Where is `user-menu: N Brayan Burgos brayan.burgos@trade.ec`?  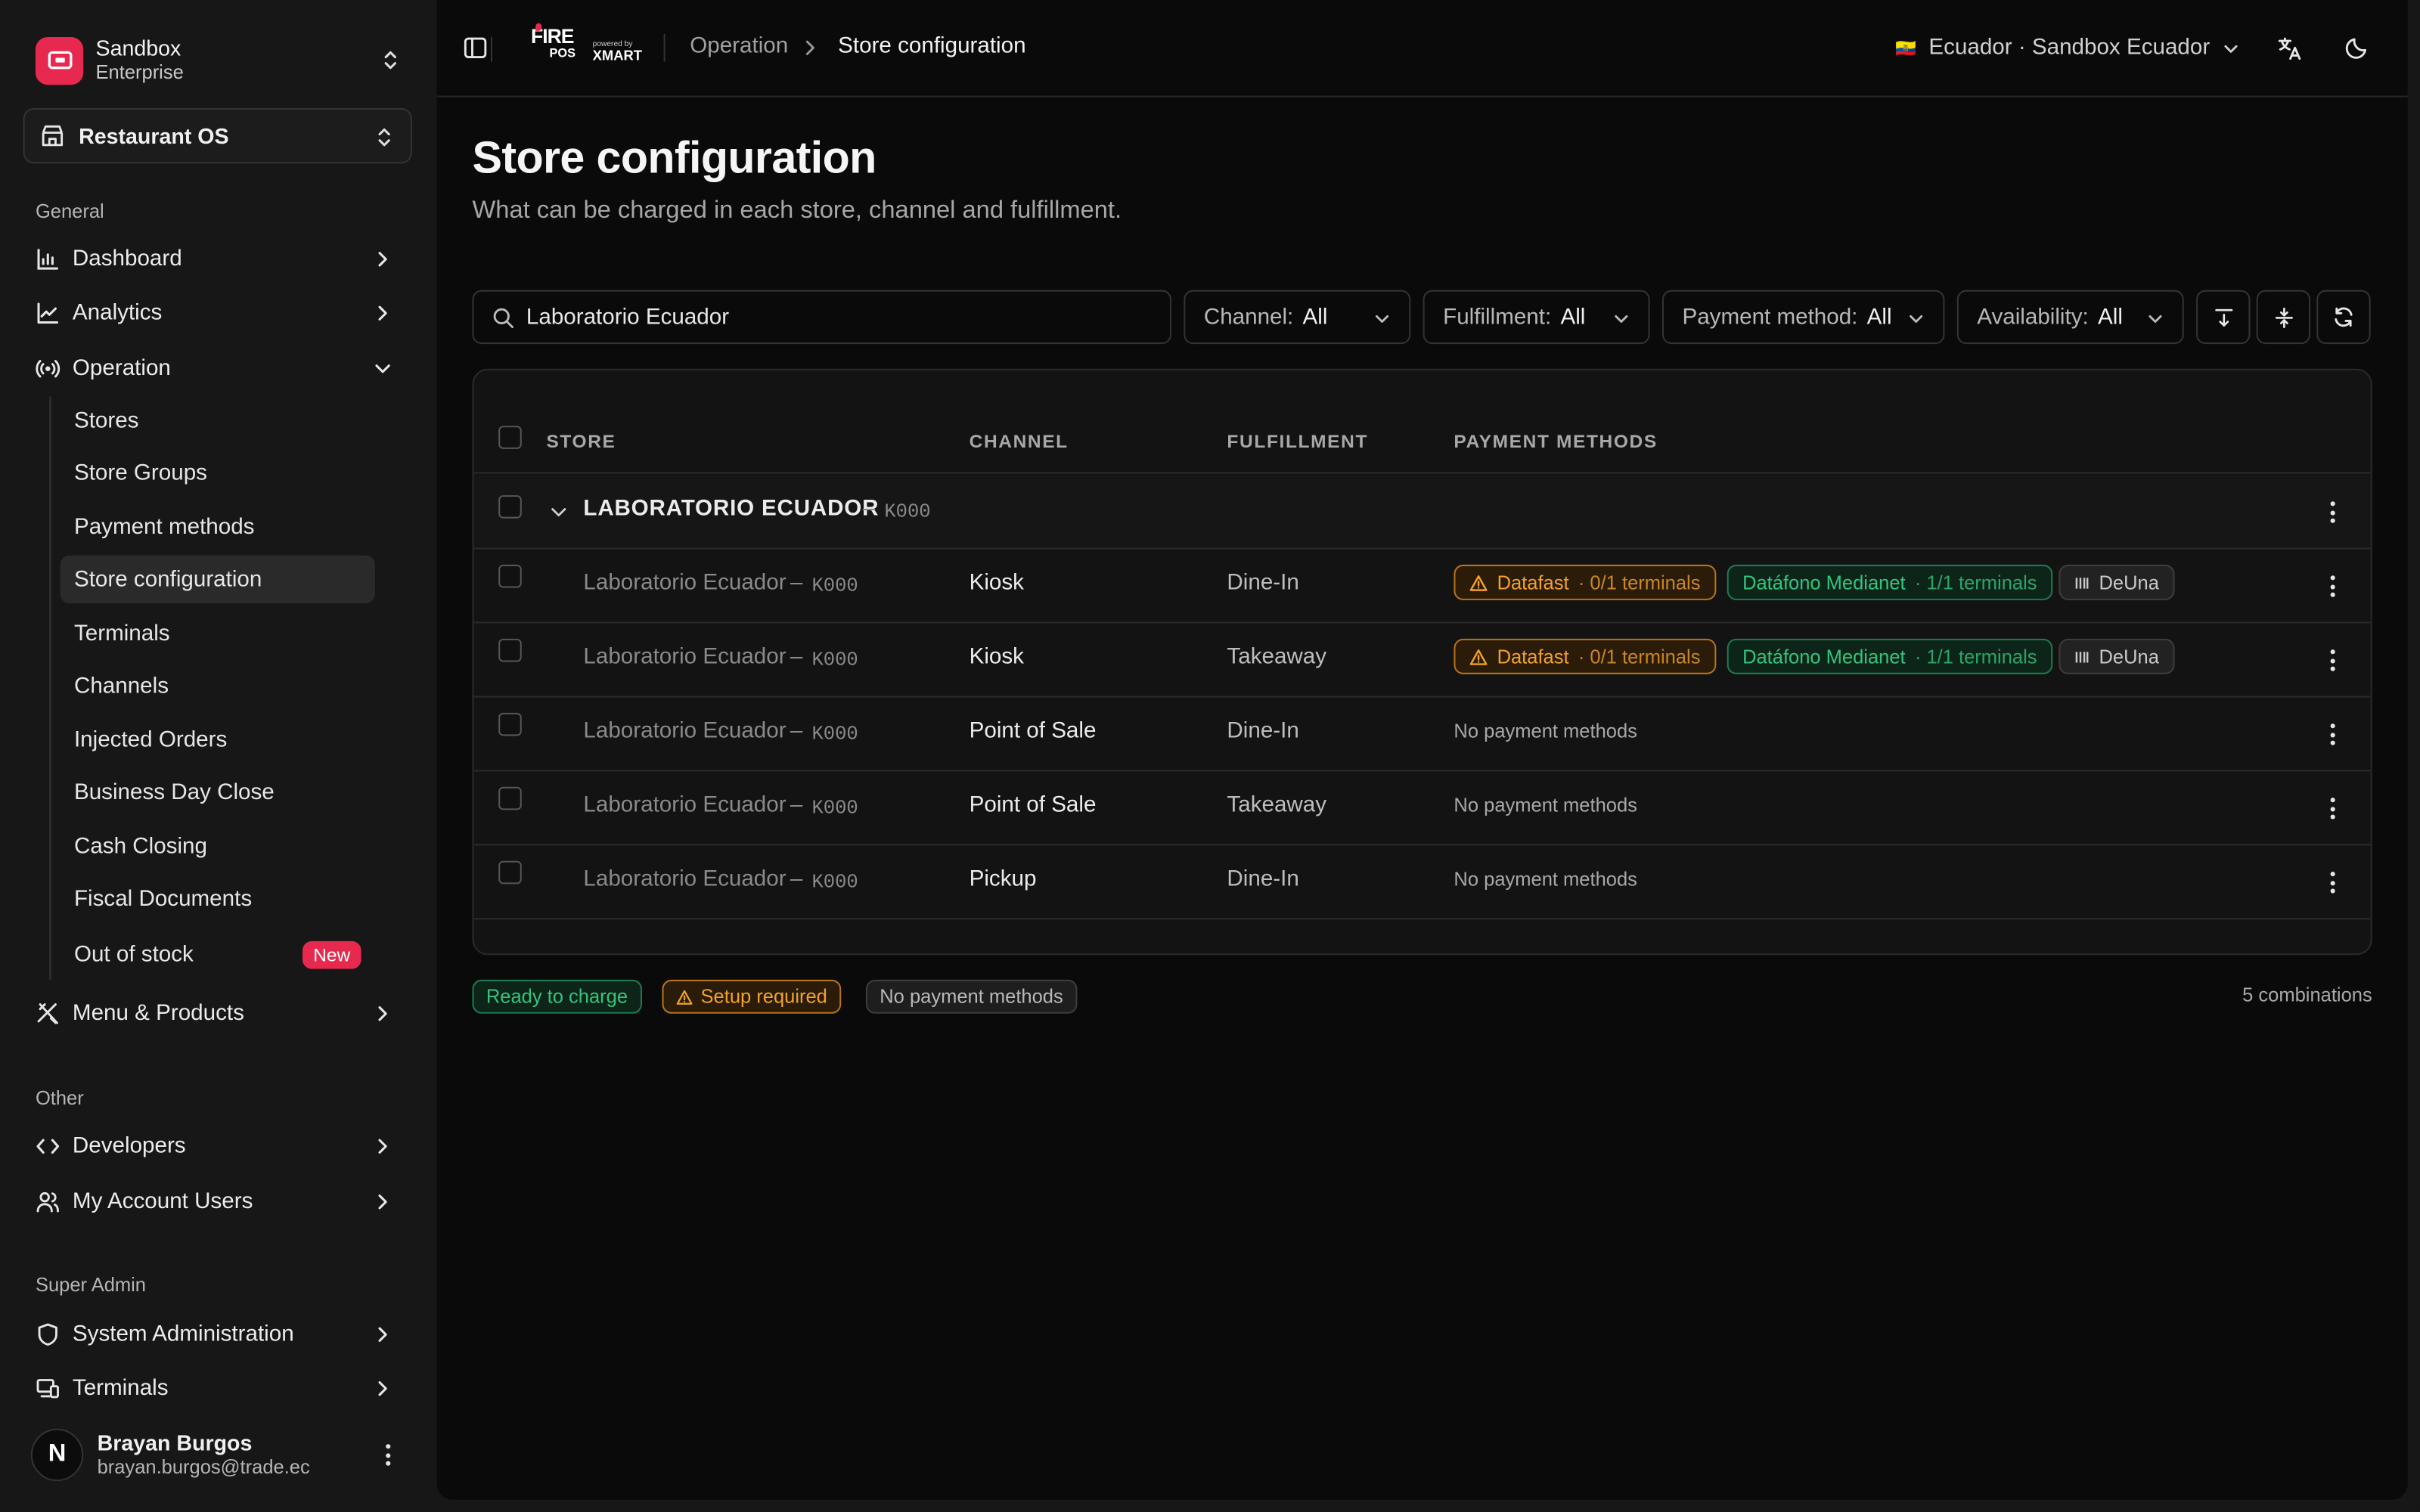 user-menu: N Brayan Burgos brayan.burgos@trade.ec is located at coordinates (222, 1455).